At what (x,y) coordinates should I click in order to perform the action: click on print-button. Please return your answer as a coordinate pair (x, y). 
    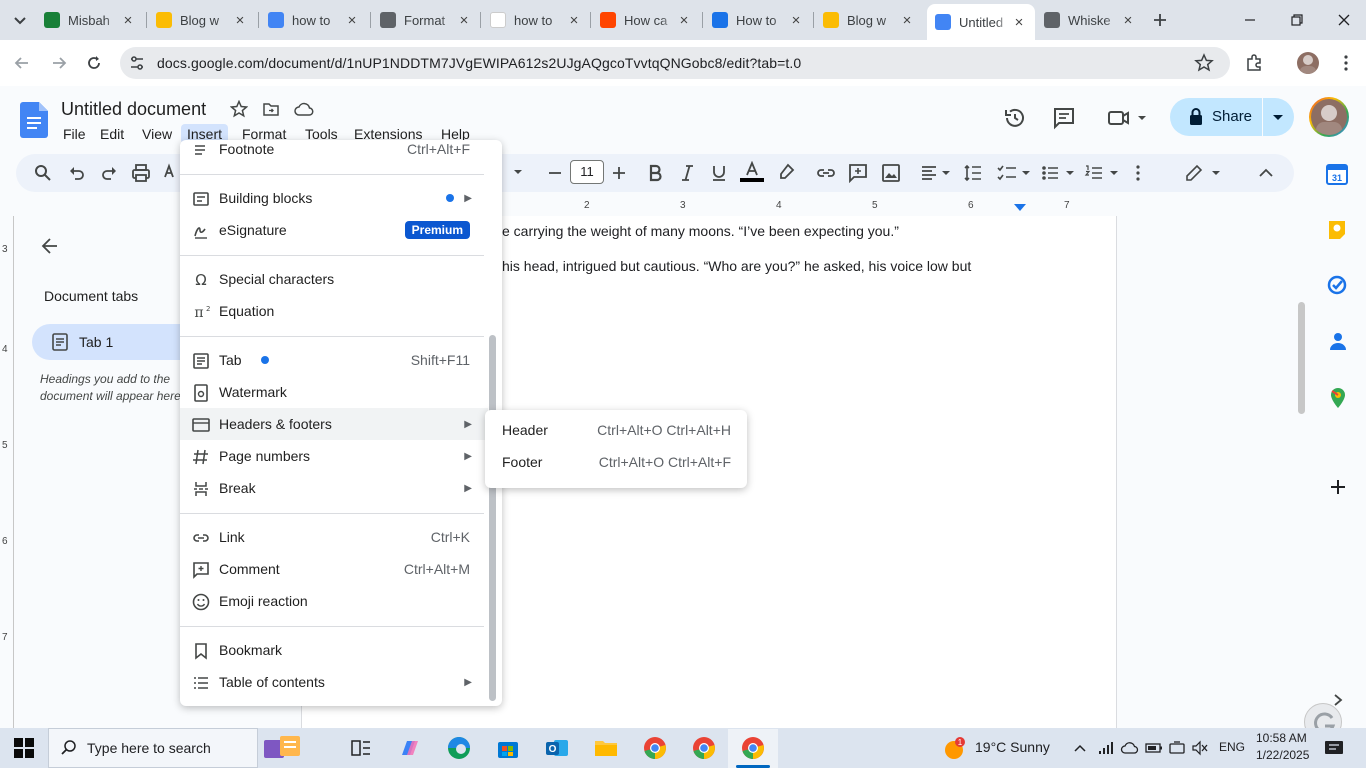
    Looking at the image, I should click on (141, 173).